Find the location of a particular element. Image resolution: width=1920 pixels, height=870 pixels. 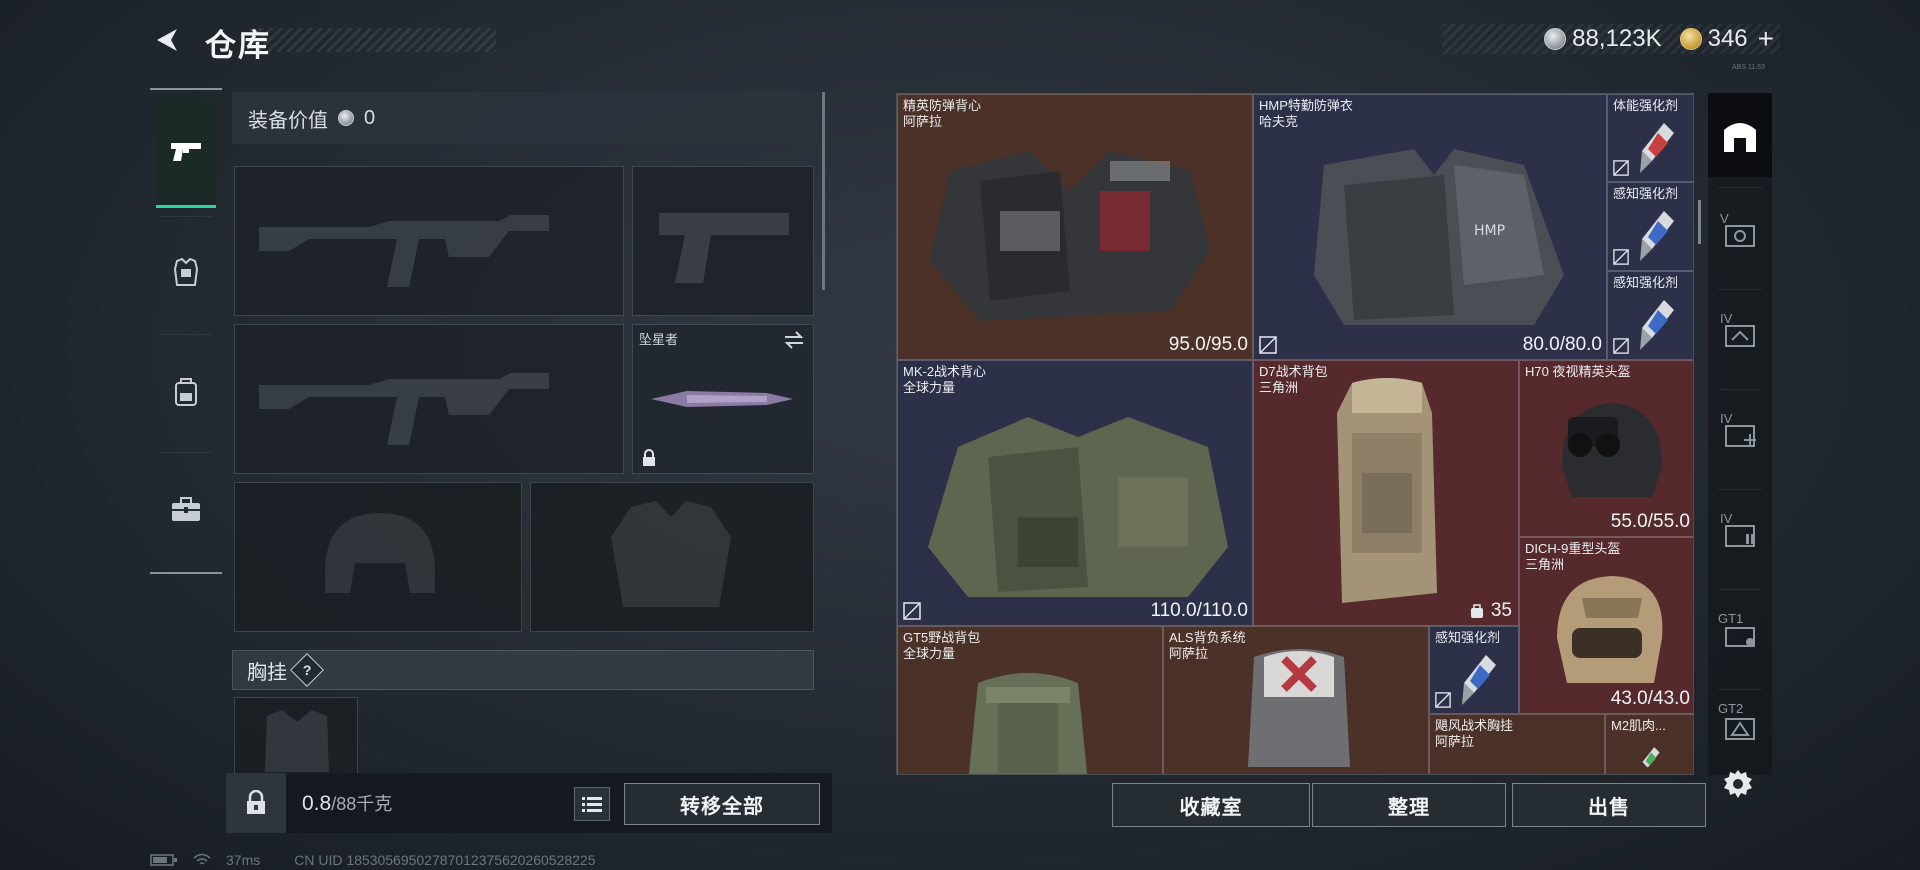

nav-tab-backpack is located at coordinates (186, 391).